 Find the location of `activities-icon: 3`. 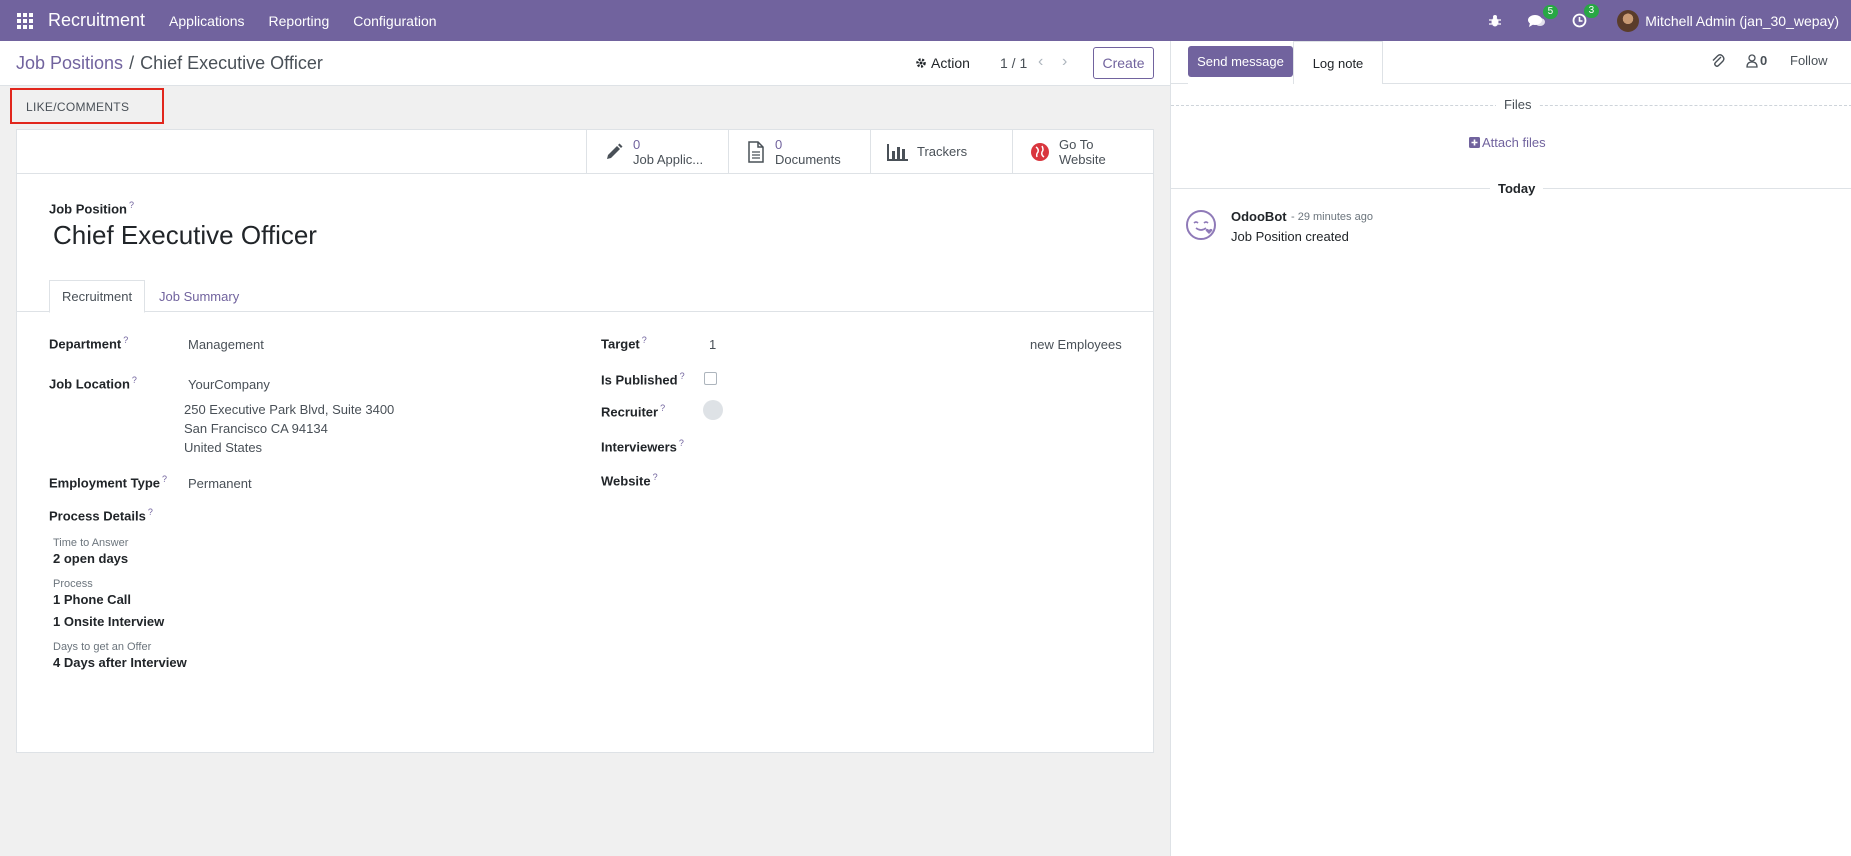

activities-icon: 3 is located at coordinates (1586, 16).